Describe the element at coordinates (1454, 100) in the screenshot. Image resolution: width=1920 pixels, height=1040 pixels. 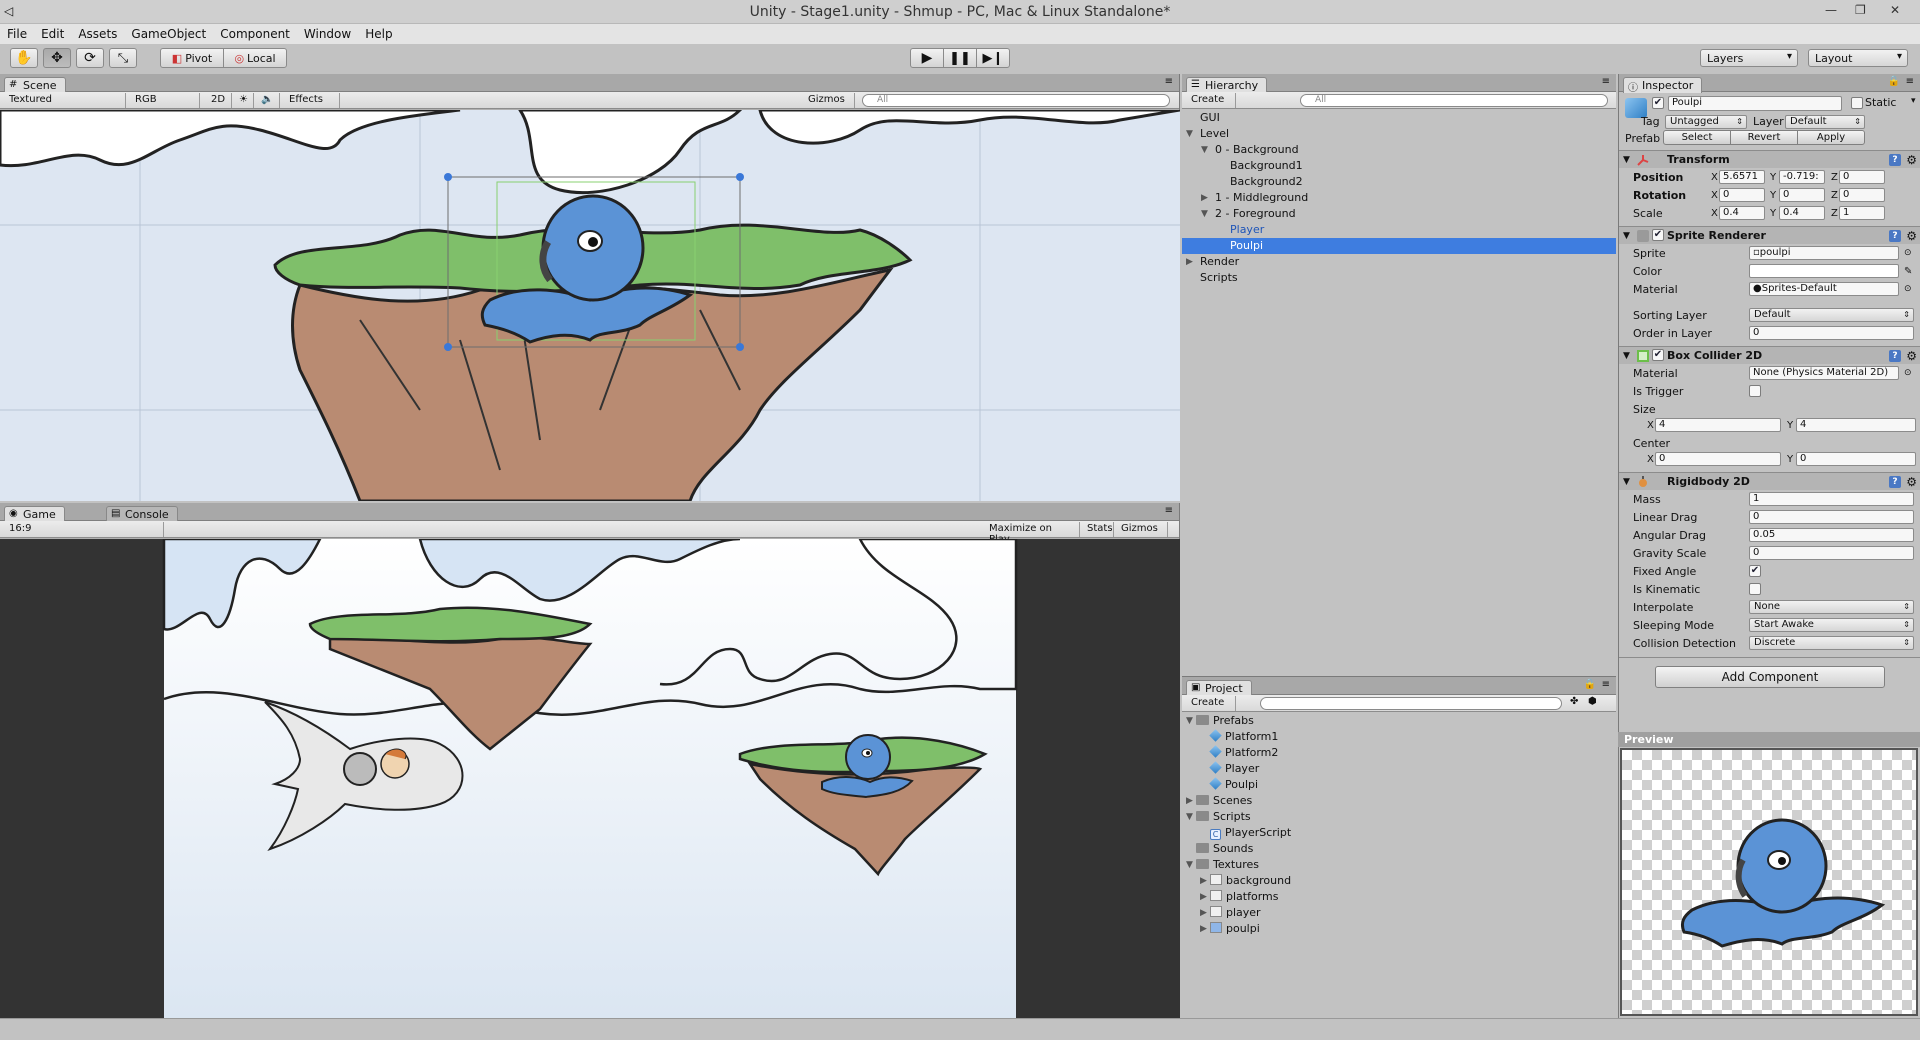
I see `hierarchy-search-input: All` at that location.